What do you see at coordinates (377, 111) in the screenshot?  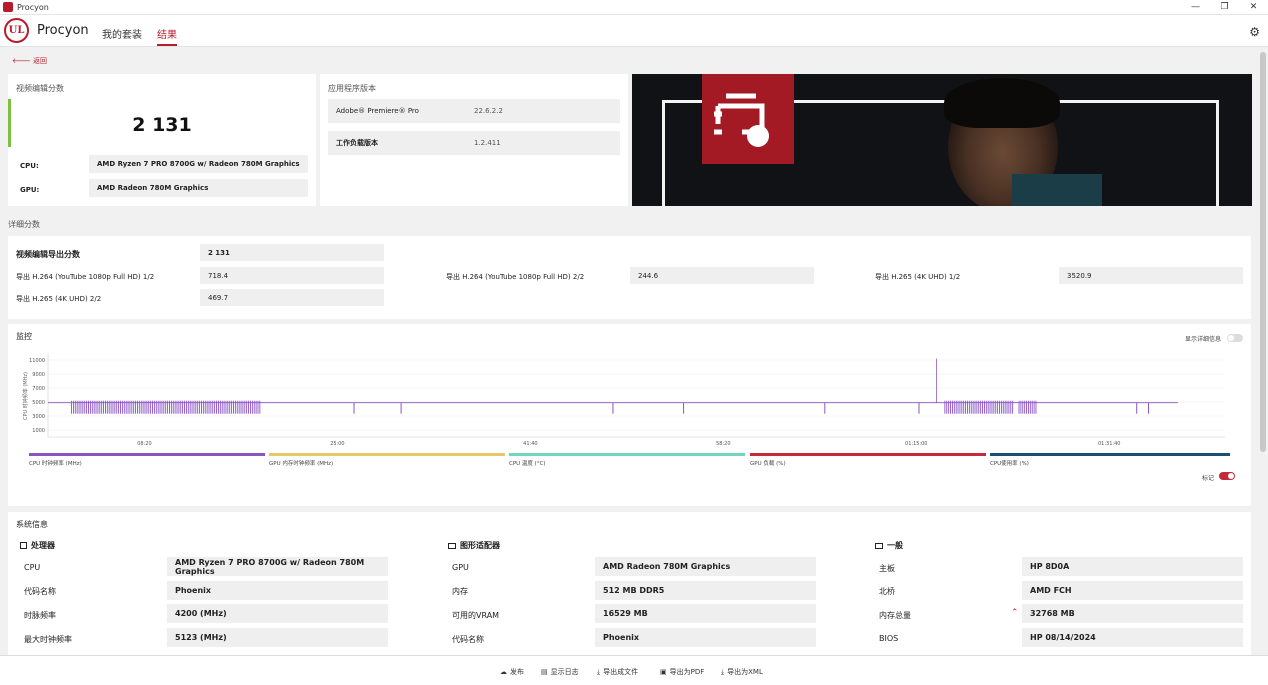 I see `app-name: Adobe® Premiere® Pro` at bounding box center [377, 111].